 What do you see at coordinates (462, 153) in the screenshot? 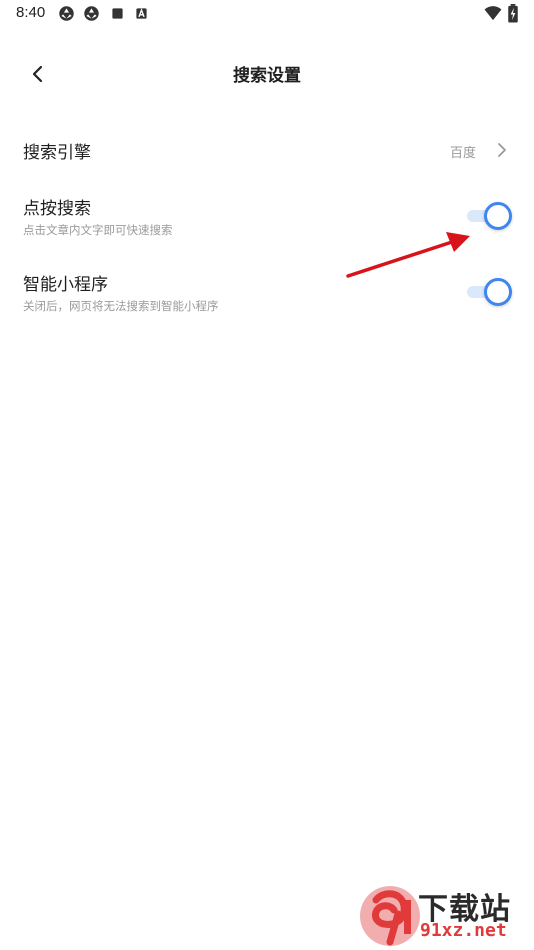
I see `search-engine-value: 百度` at bounding box center [462, 153].